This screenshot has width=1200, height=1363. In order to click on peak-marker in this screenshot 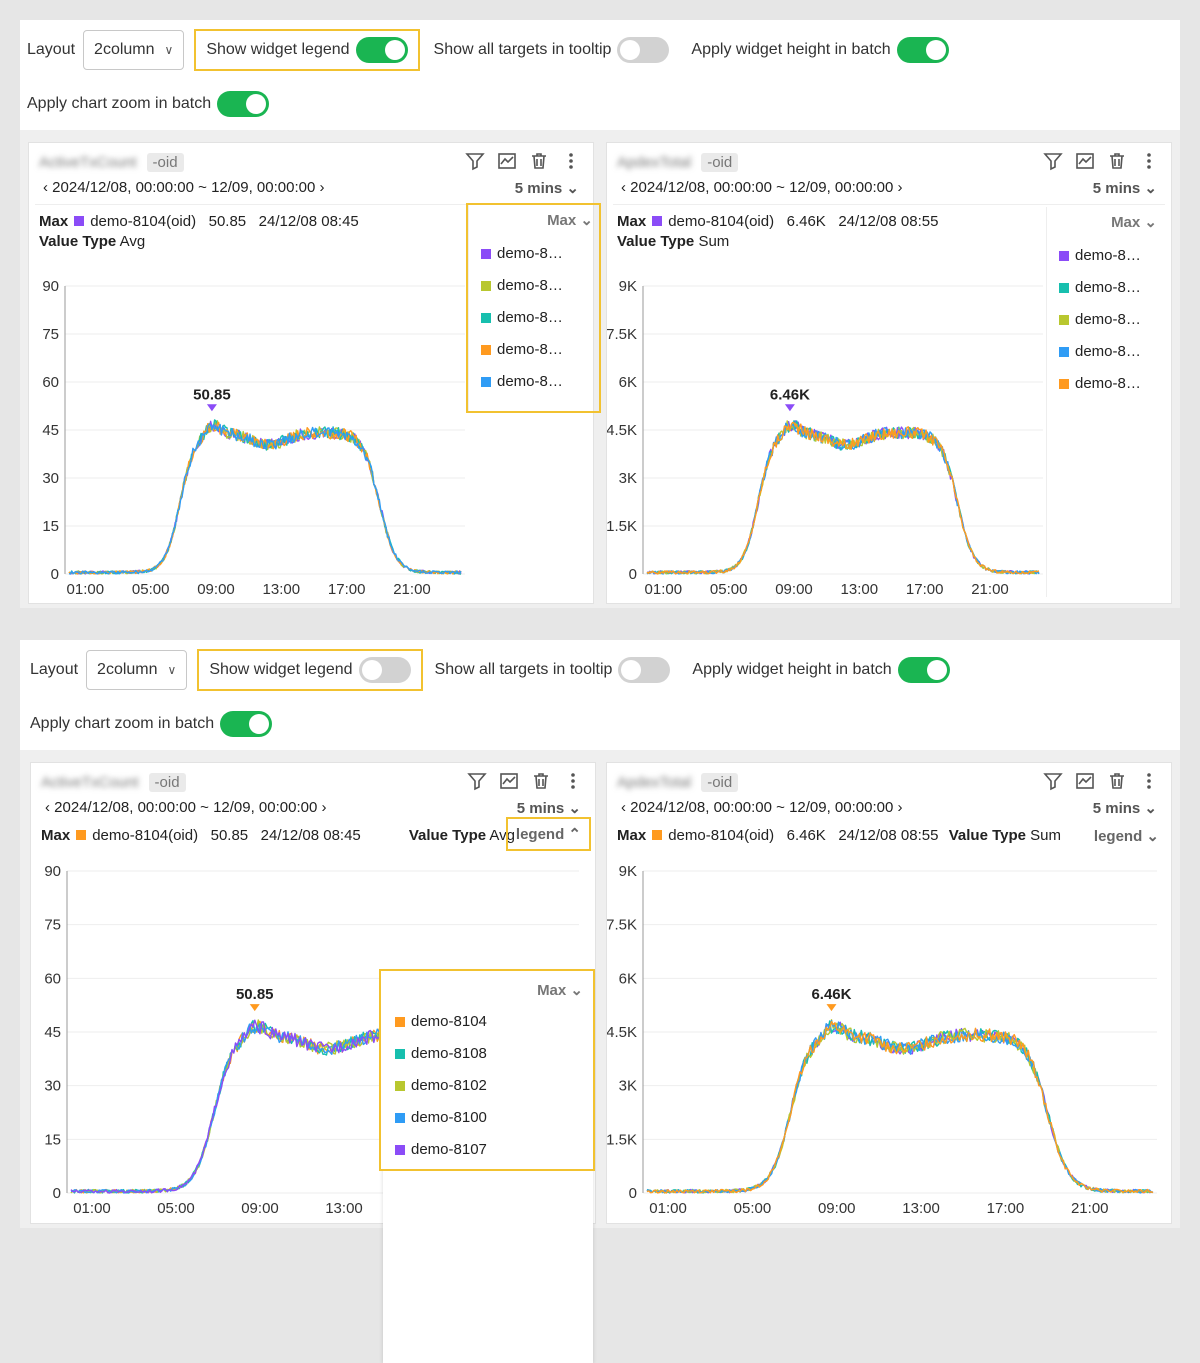, I will do `click(254, 1008)`.